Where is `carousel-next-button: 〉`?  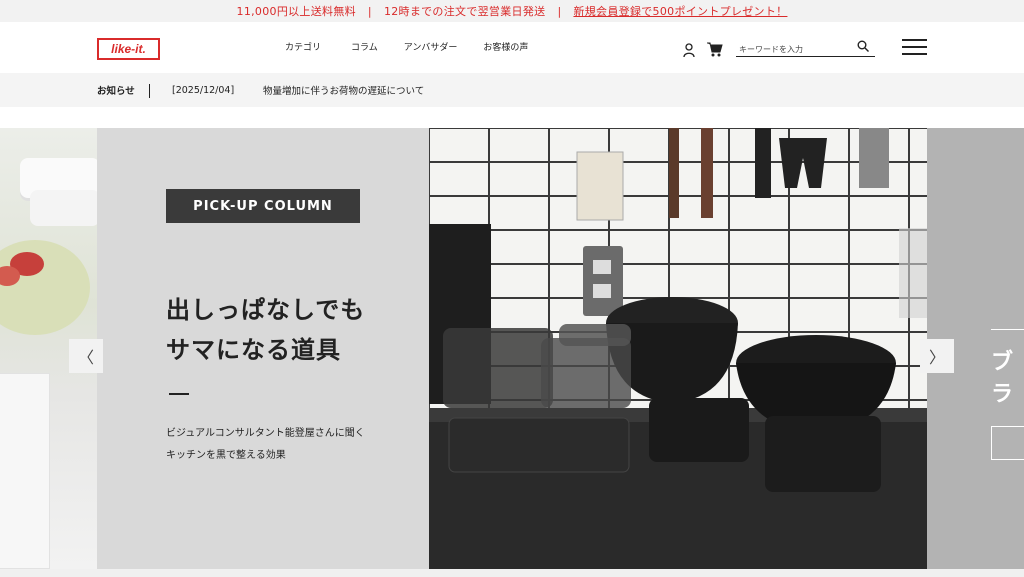 carousel-next-button: 〉 is located at coordinates (937, 356).